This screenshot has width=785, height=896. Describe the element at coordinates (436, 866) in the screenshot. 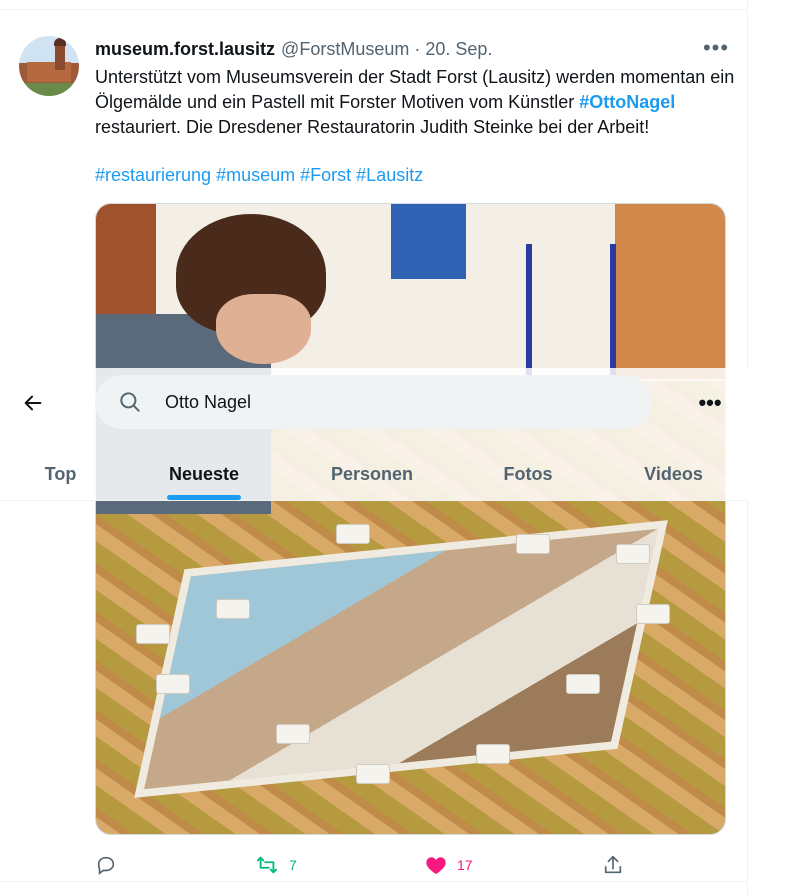

I see `heart-icon` at that location.